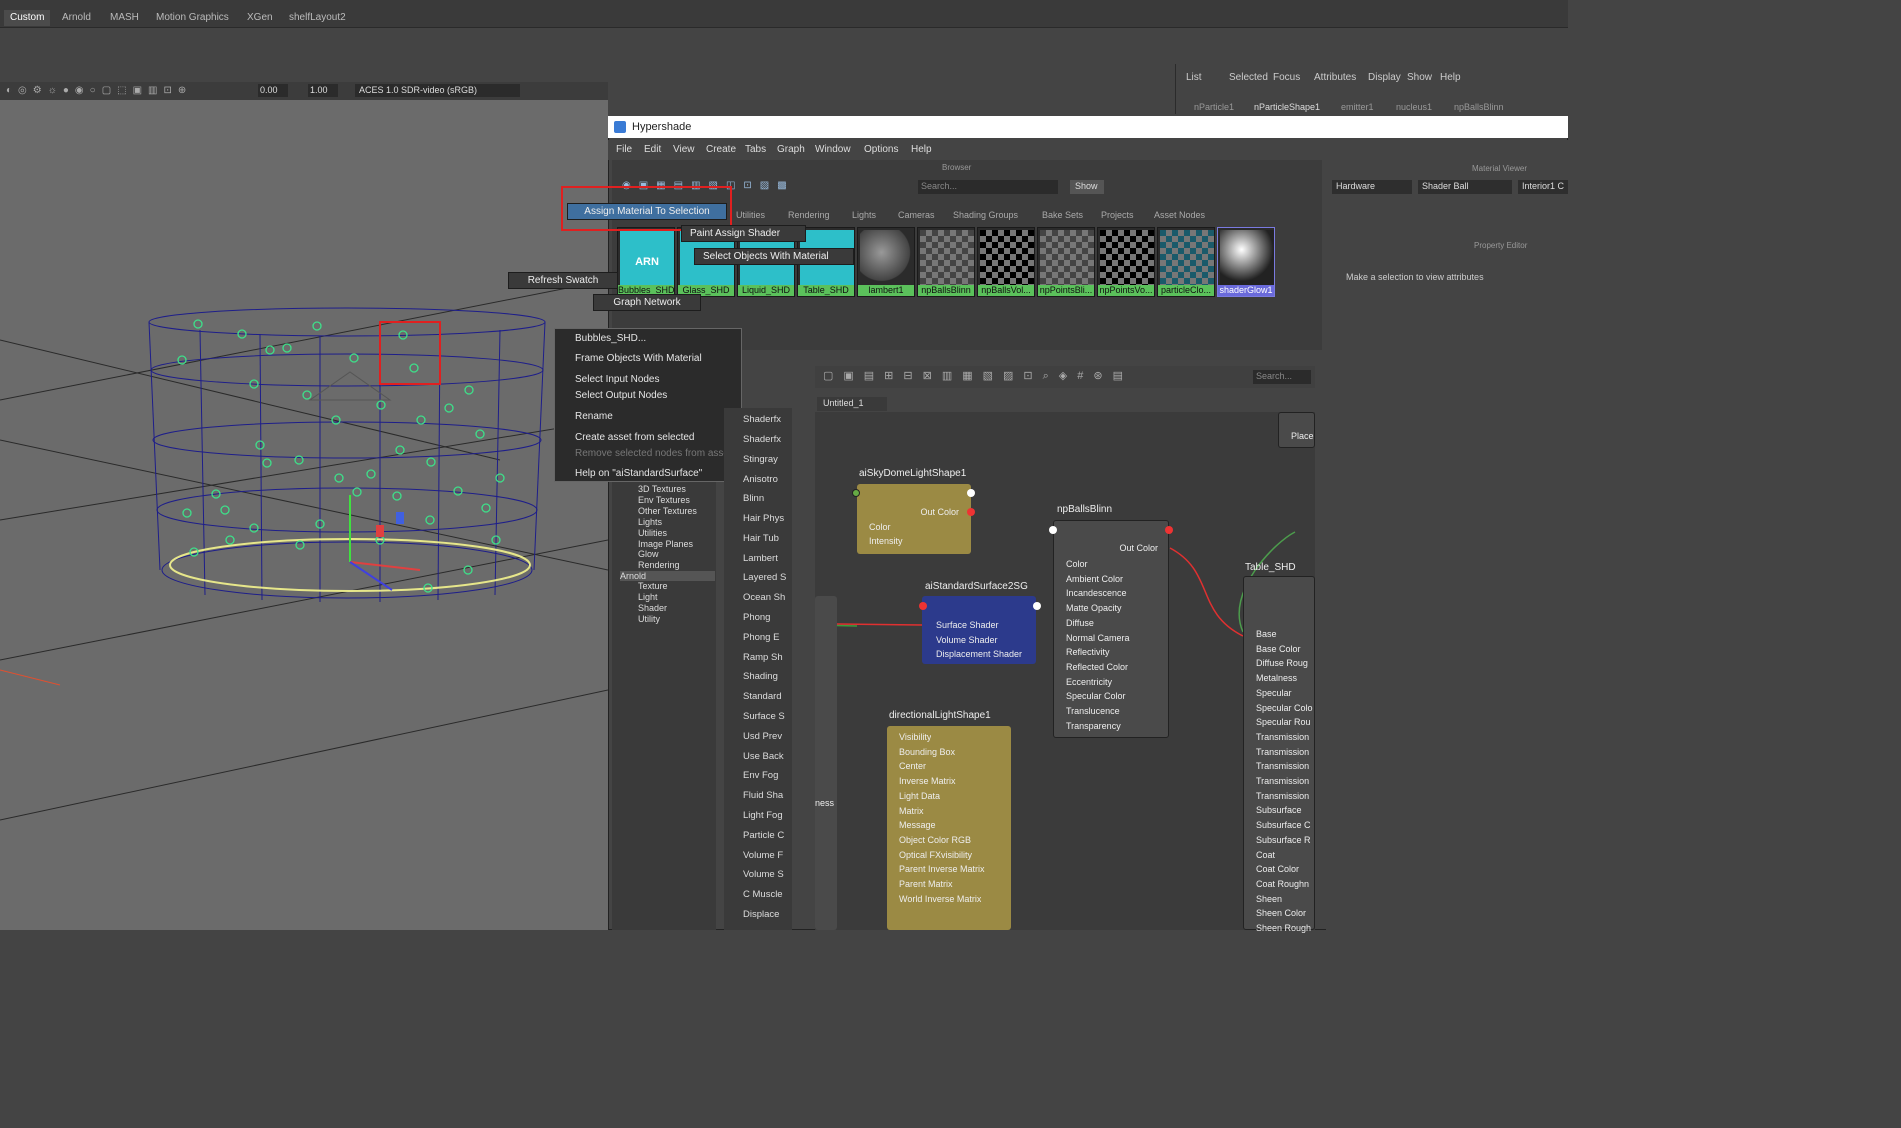 Image resolution: width=1901 pixels, height=1128 pixels. Describe the element at coordinates (921, 149) in the screenshot. I see `menu-help: Help` at that location.